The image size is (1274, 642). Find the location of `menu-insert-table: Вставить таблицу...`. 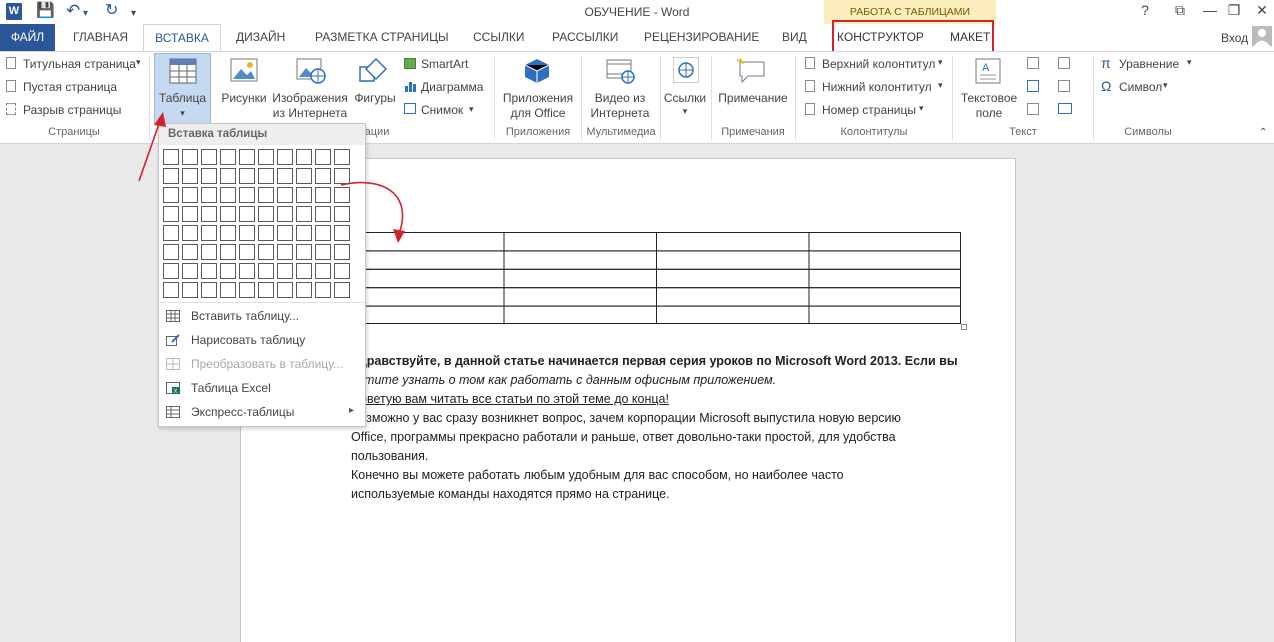

menu-insert-table: Вставить таблицу... is located at coordinates (262, 316).